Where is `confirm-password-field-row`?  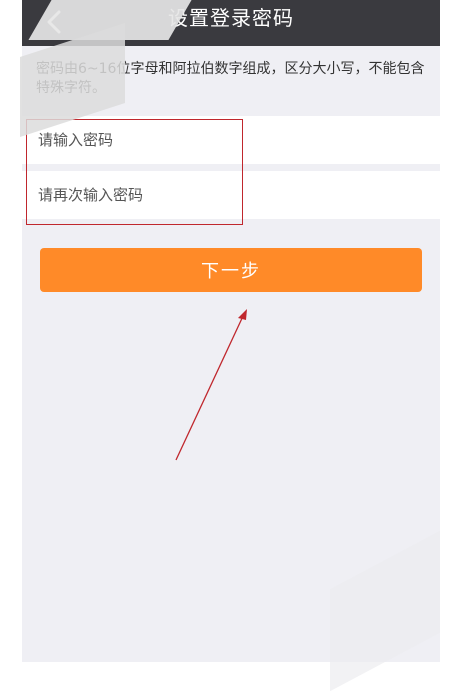
confirm-password-field-row is located at coordinates (231, 195).